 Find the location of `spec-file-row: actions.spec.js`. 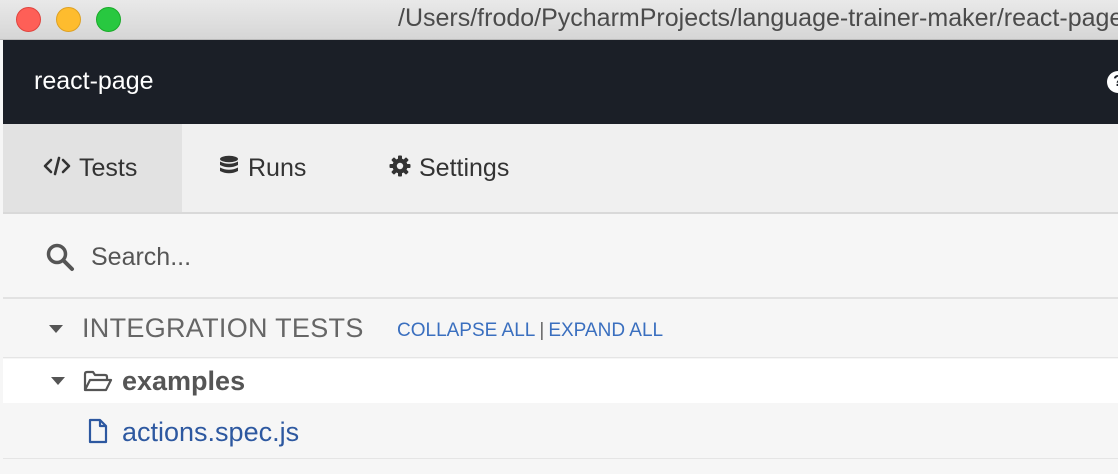

spec-file-row: actions.spec.js is located at coordinates (560, 431).